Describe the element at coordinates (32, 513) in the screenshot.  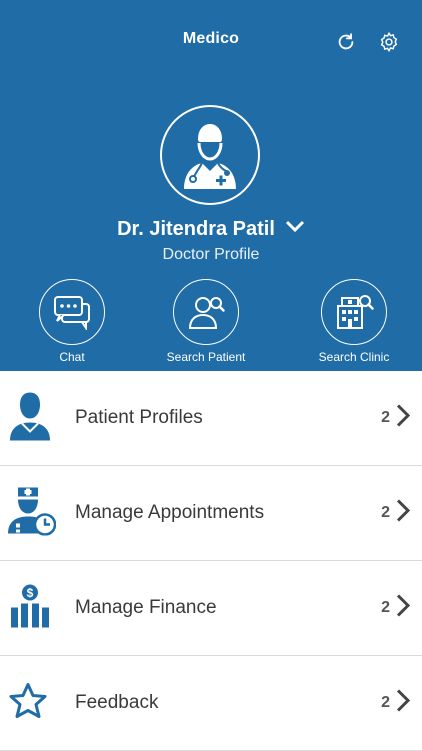
I see `appointment-icon` at that location.